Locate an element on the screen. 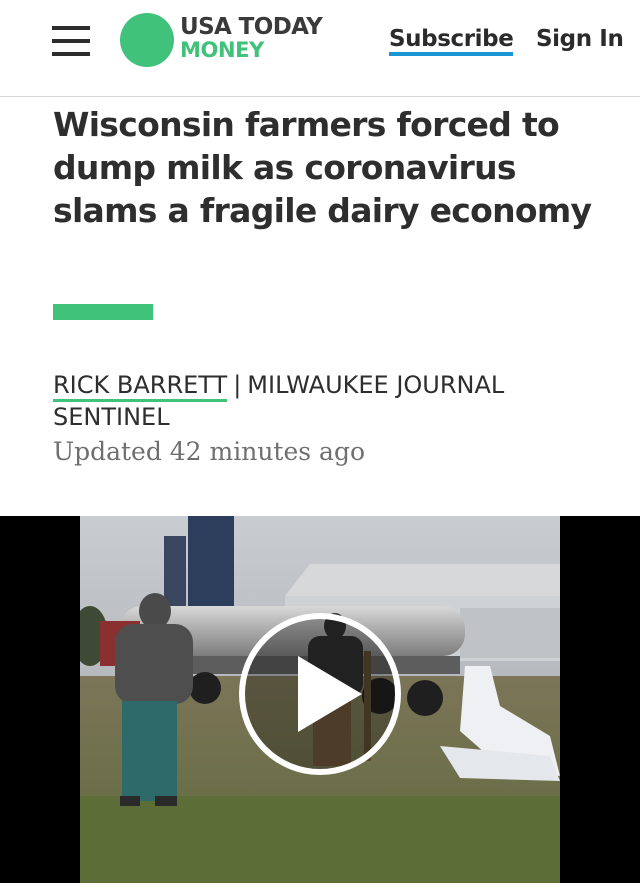  author-link: RICK BARRETT is located at coordinates (140, 386).